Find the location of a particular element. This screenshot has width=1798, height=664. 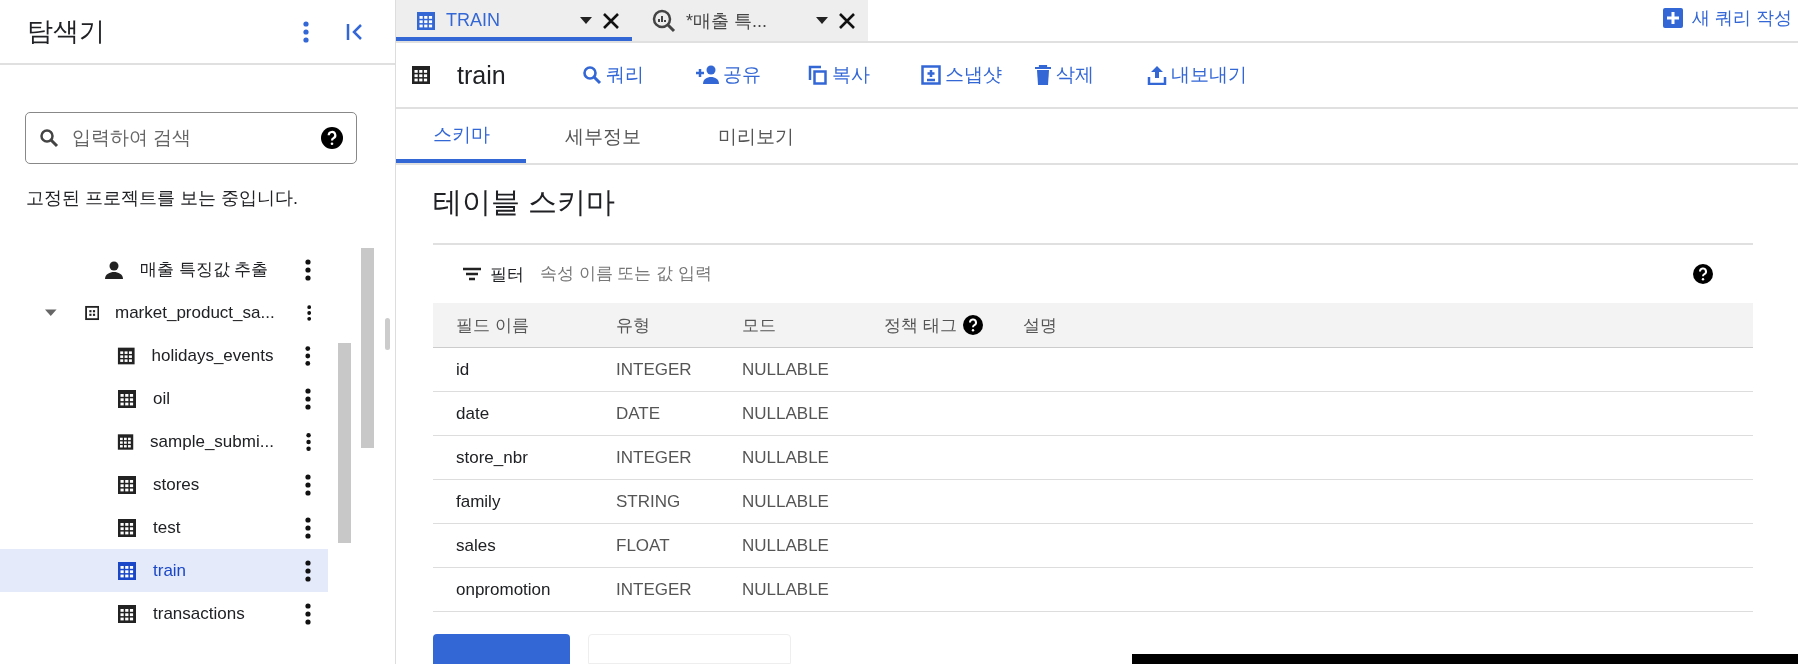

column-header: 설명 is located at coordinates (1039, 325).